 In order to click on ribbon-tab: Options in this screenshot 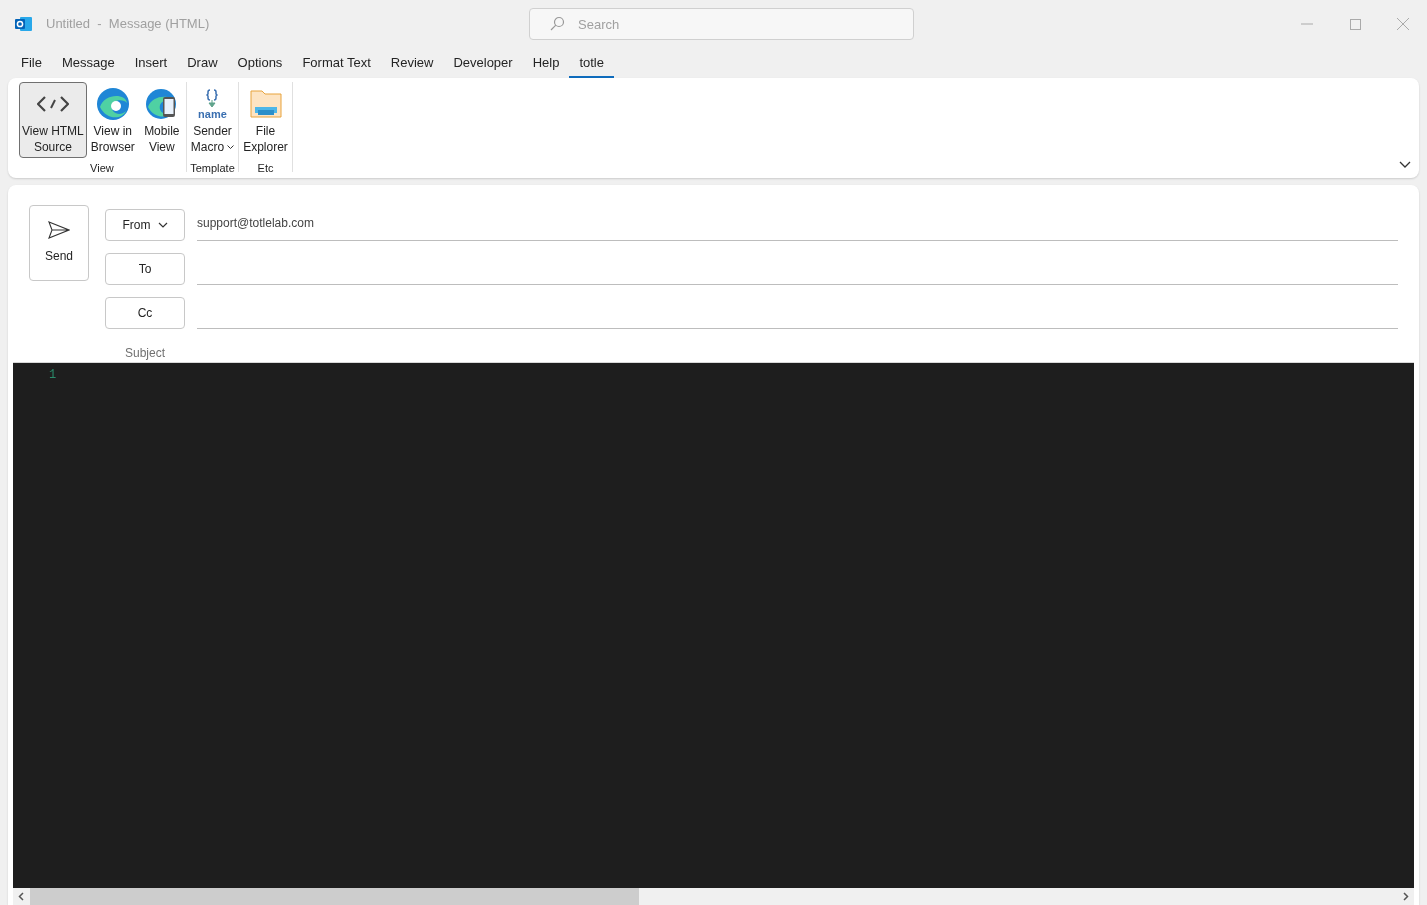, I will do `click(260, 63)`.